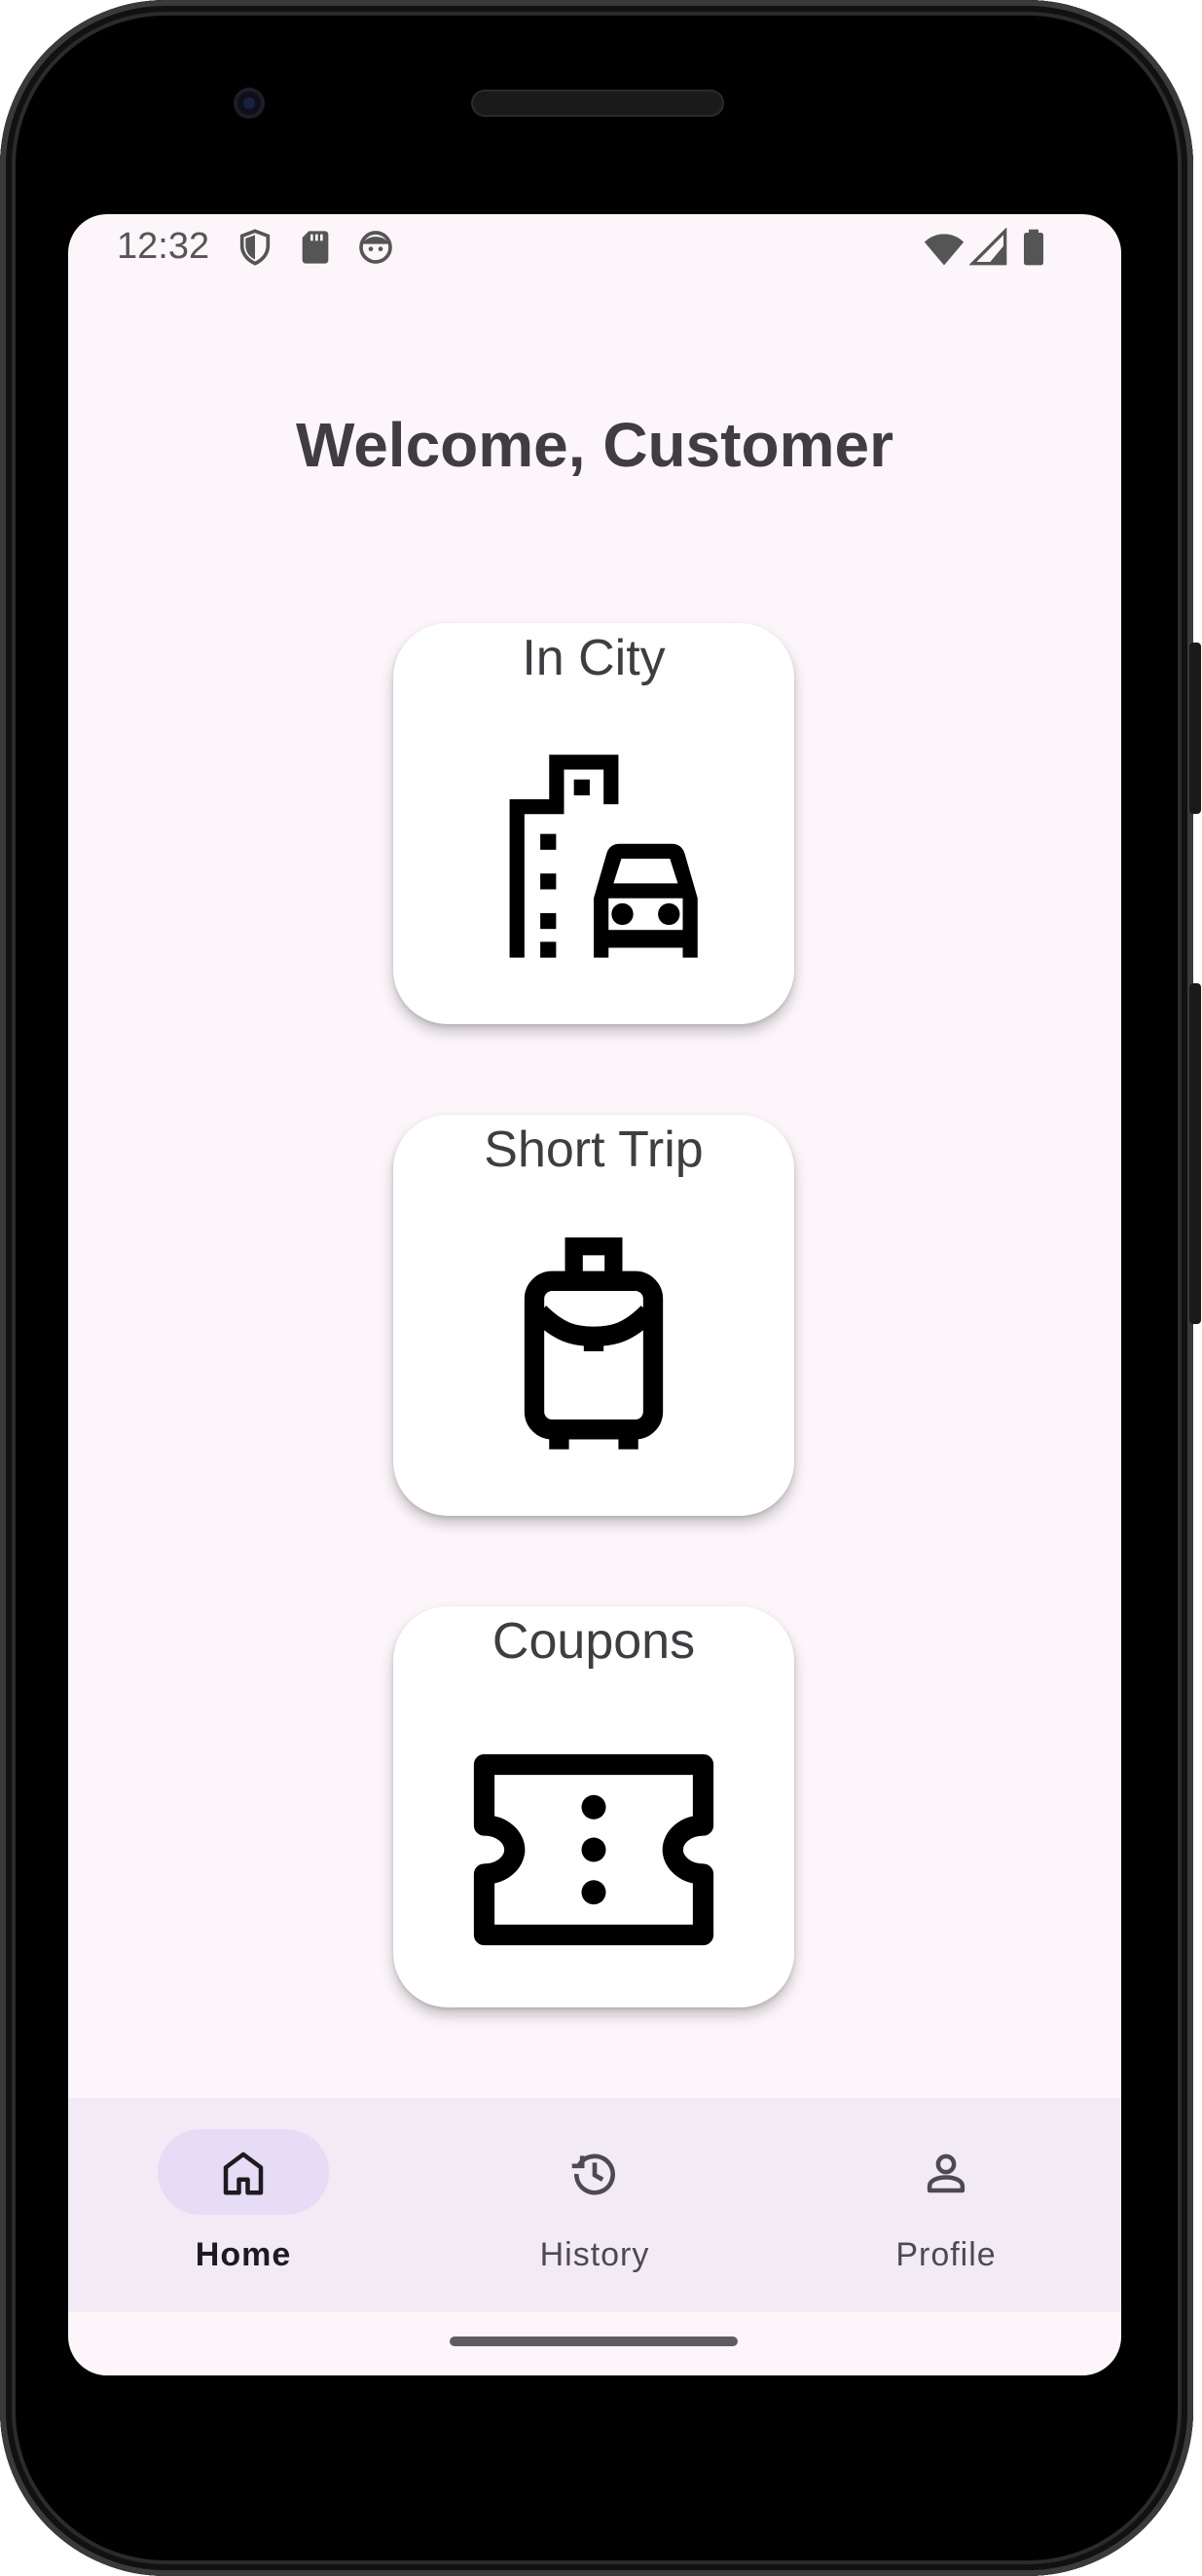 This screenshot has width=1202, height=2576. What do you see at coordinates (594, 658) in the screenshot?
I see `in-city-label: In City` at bounding box center [594, 658].